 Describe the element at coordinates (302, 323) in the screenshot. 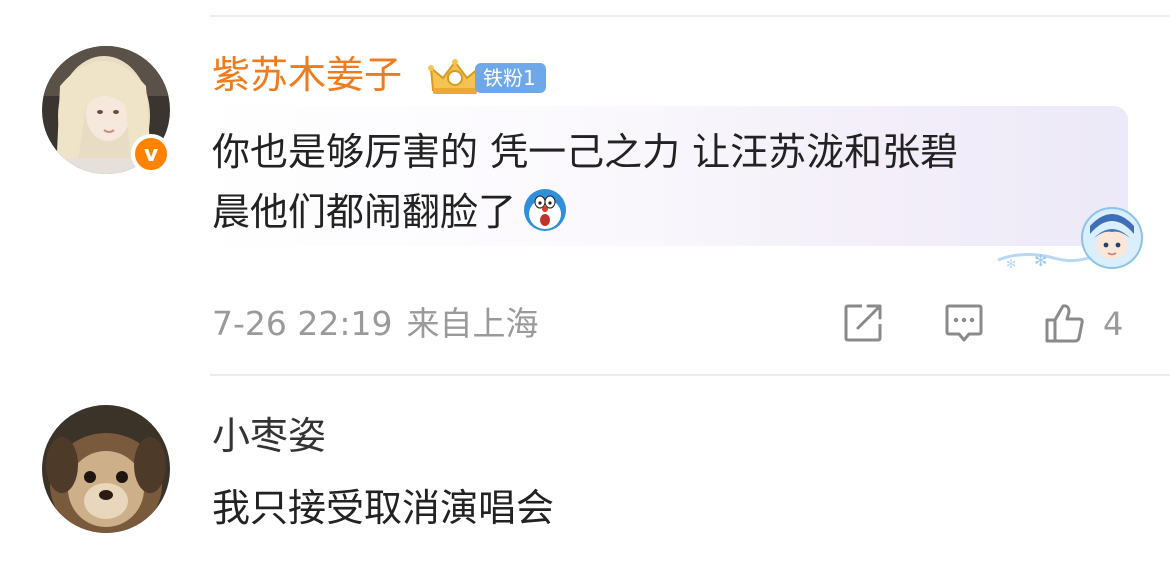

I see `comment-date: 7-26 22:19` at that location.